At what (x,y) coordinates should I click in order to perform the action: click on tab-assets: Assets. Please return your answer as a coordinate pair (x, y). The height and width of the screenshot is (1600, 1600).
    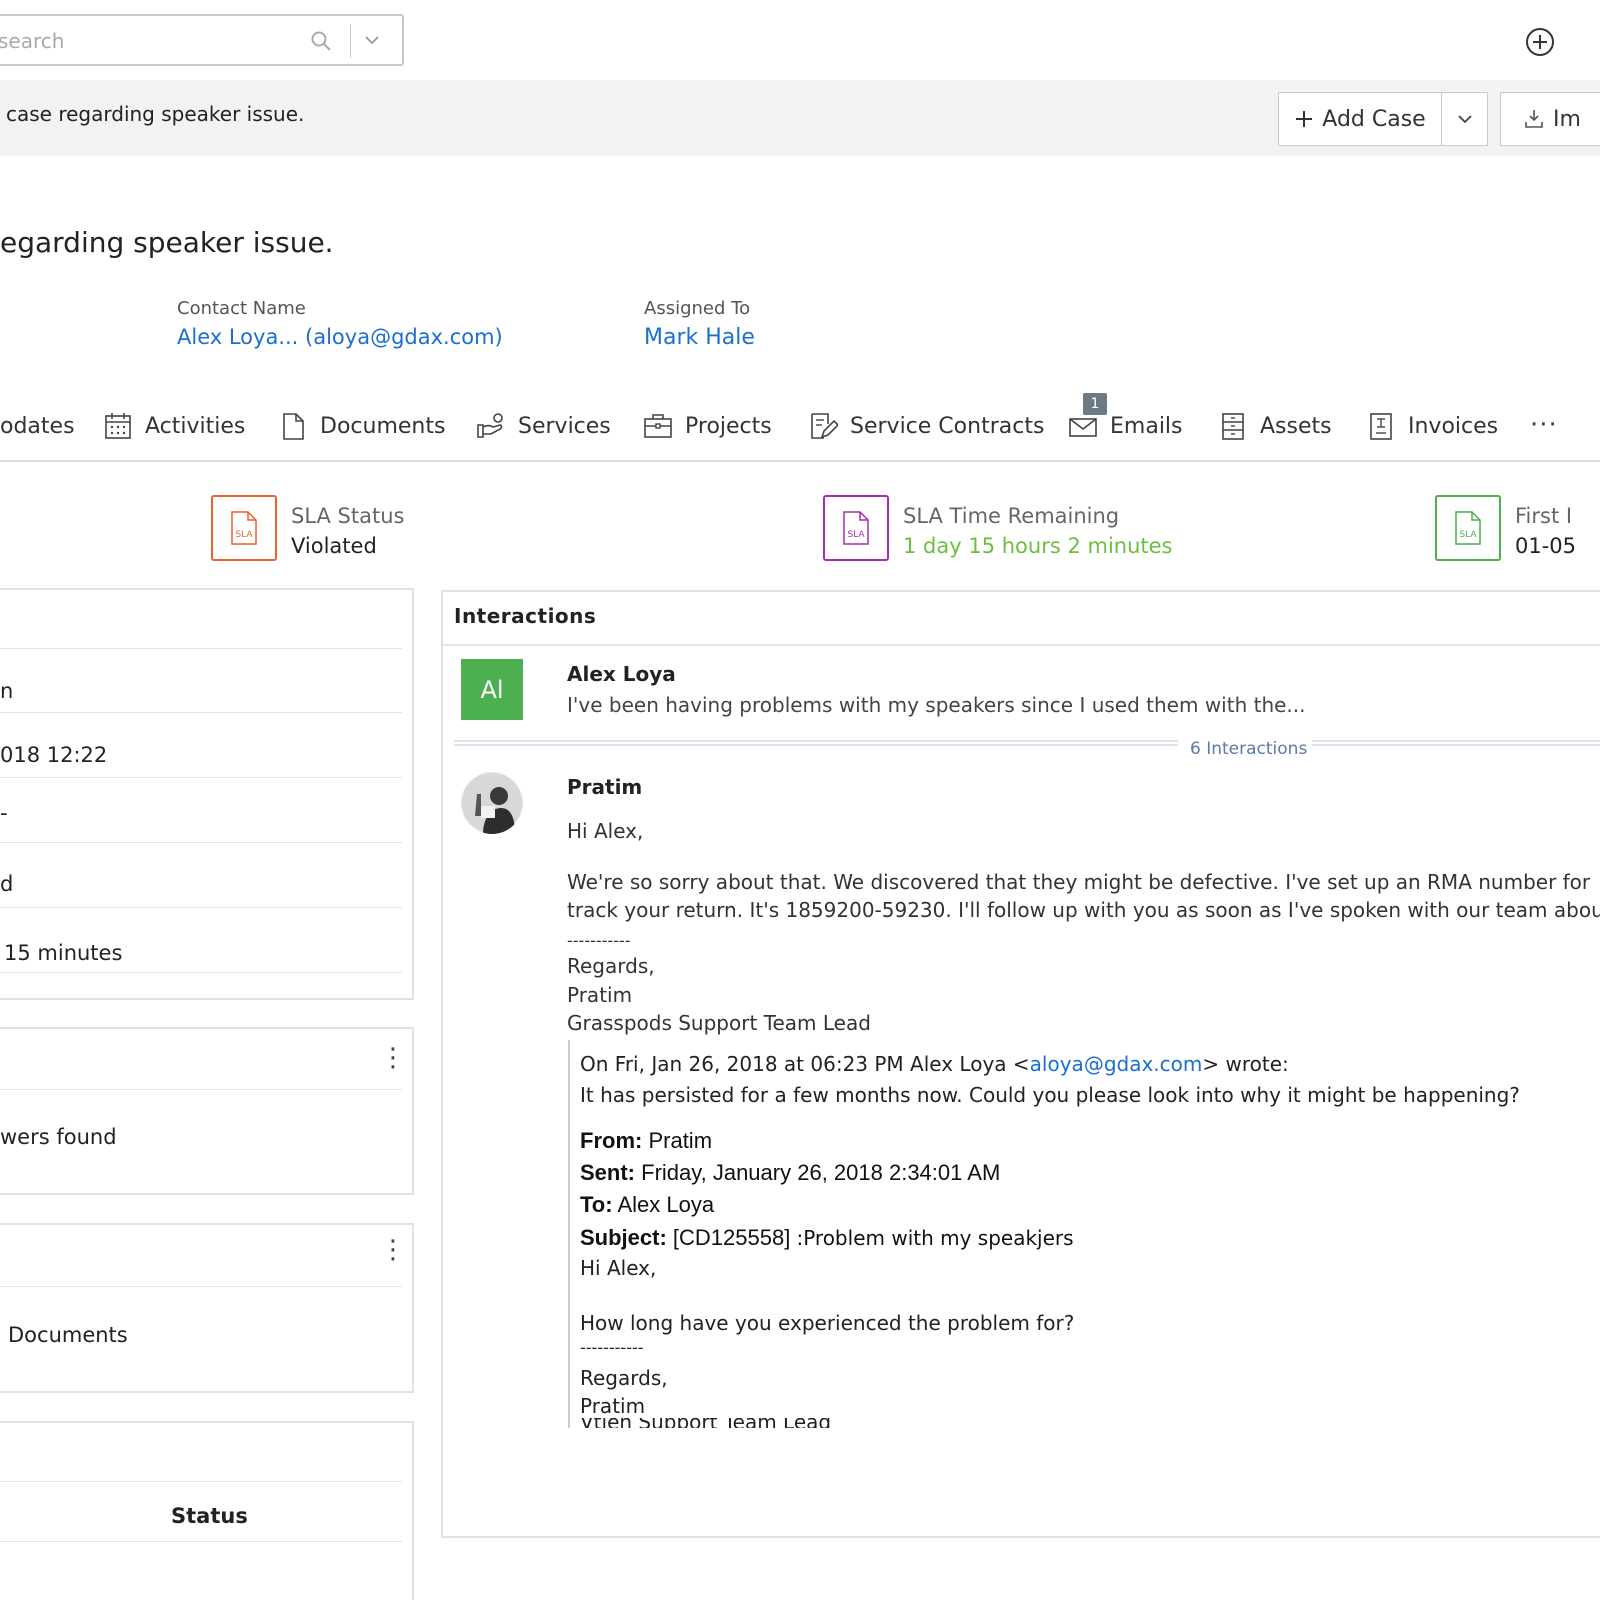
    Looking at the image, I should click on (1275, 426).